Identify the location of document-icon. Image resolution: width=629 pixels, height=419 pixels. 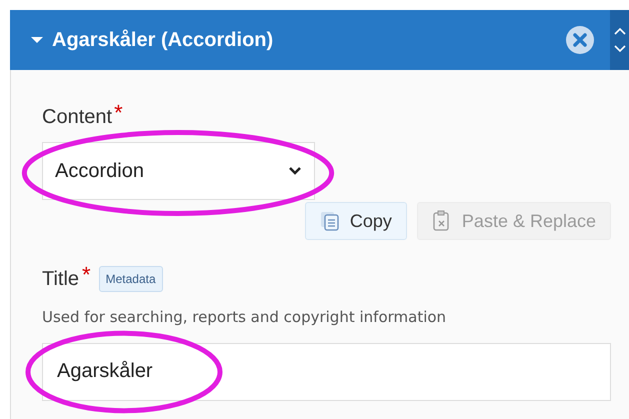
(330, 221).